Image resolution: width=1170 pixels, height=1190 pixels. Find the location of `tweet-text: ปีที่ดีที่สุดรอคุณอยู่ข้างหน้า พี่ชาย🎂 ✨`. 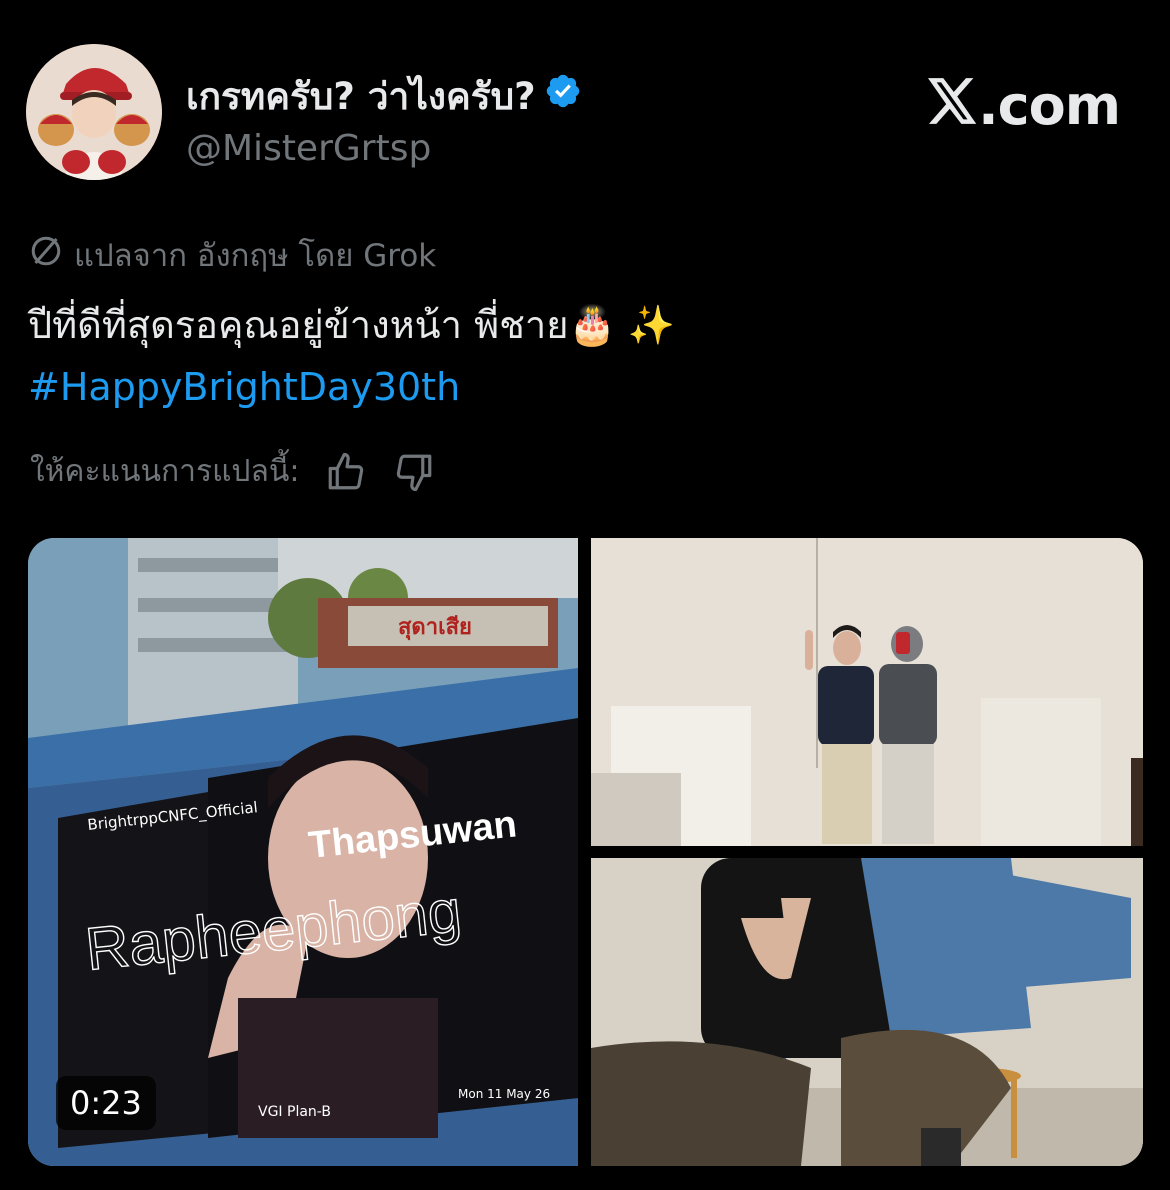

tweet-text: ปีที่ดีที่สุดรอคุณอยู่ข้างหน้า พี่ชาย🎂 ✨ is located at coordinates (352, 325).